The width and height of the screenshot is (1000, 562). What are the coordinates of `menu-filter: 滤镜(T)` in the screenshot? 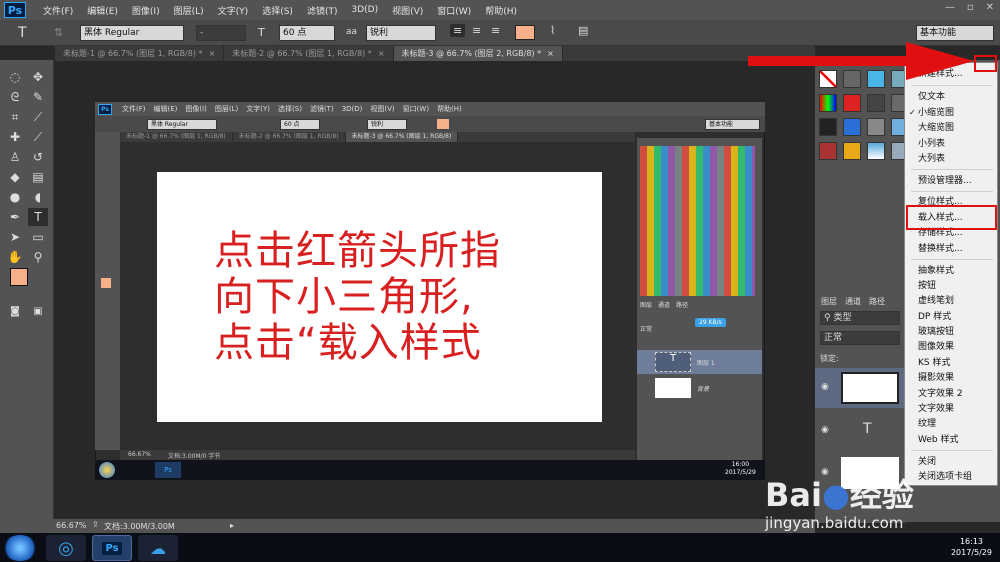 It's located at (322, 10).